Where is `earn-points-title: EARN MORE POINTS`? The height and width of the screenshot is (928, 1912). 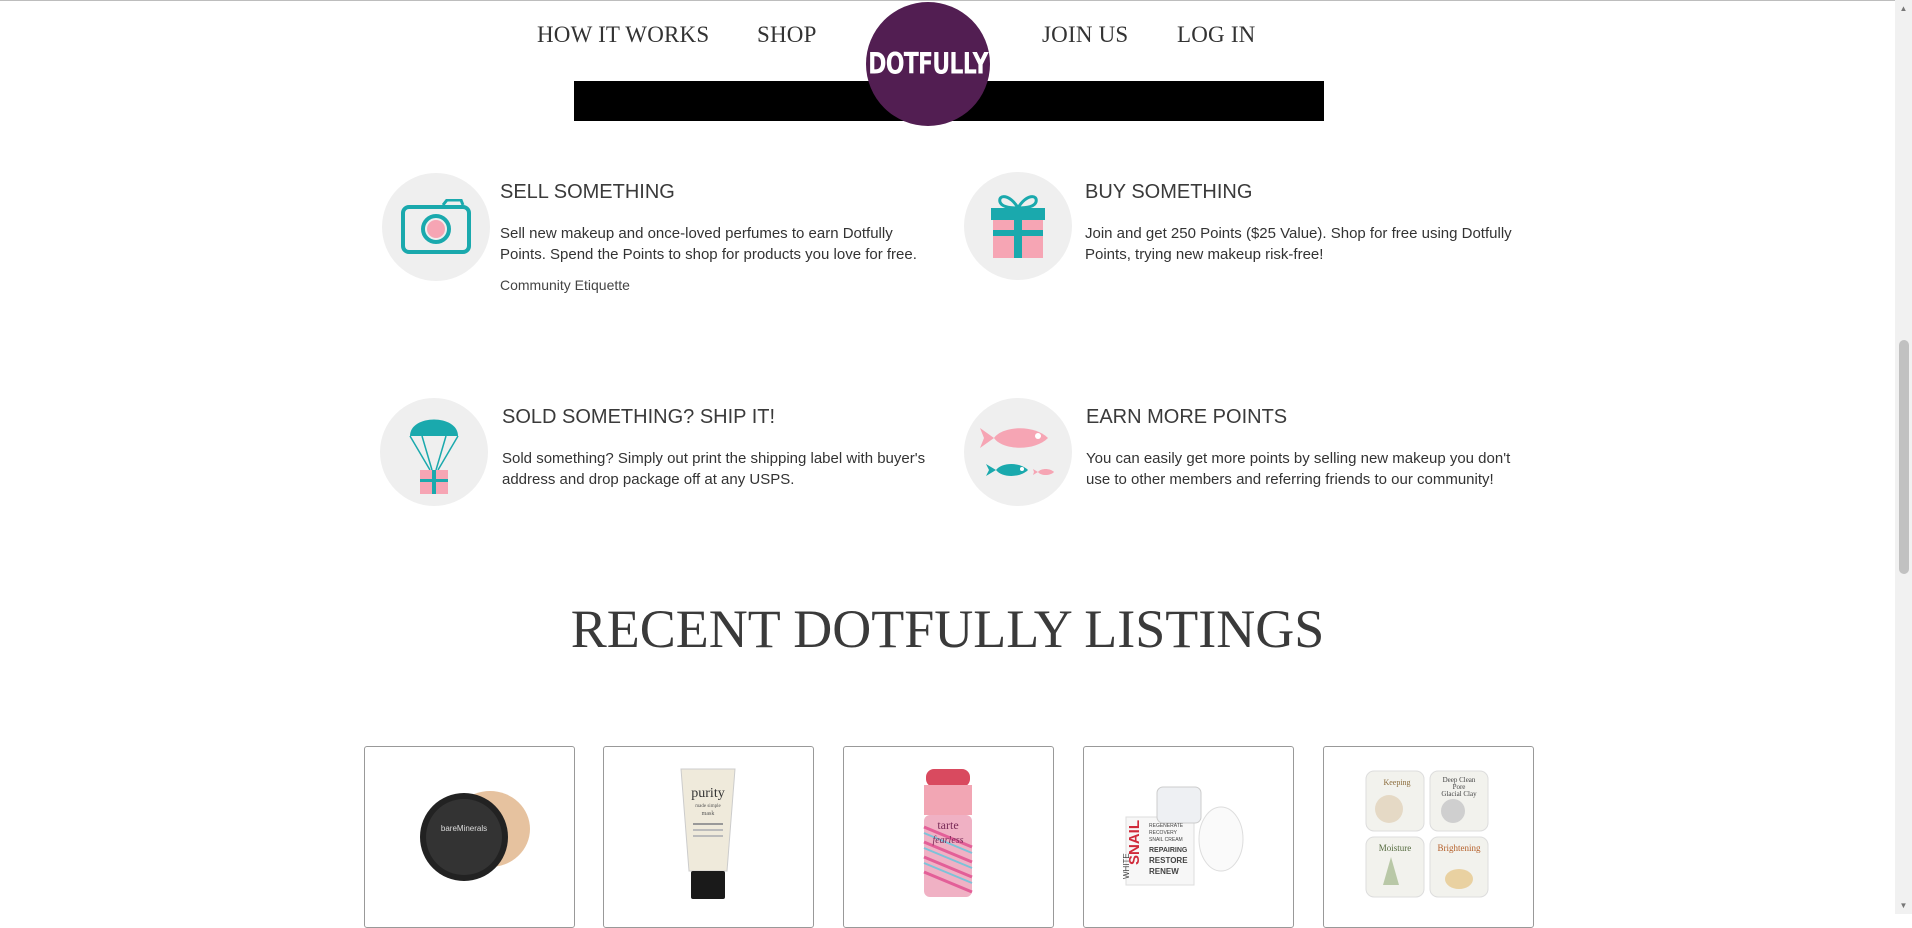
earn-points-title: EARN MORE POINTS is located at coordinates (1187, 417).